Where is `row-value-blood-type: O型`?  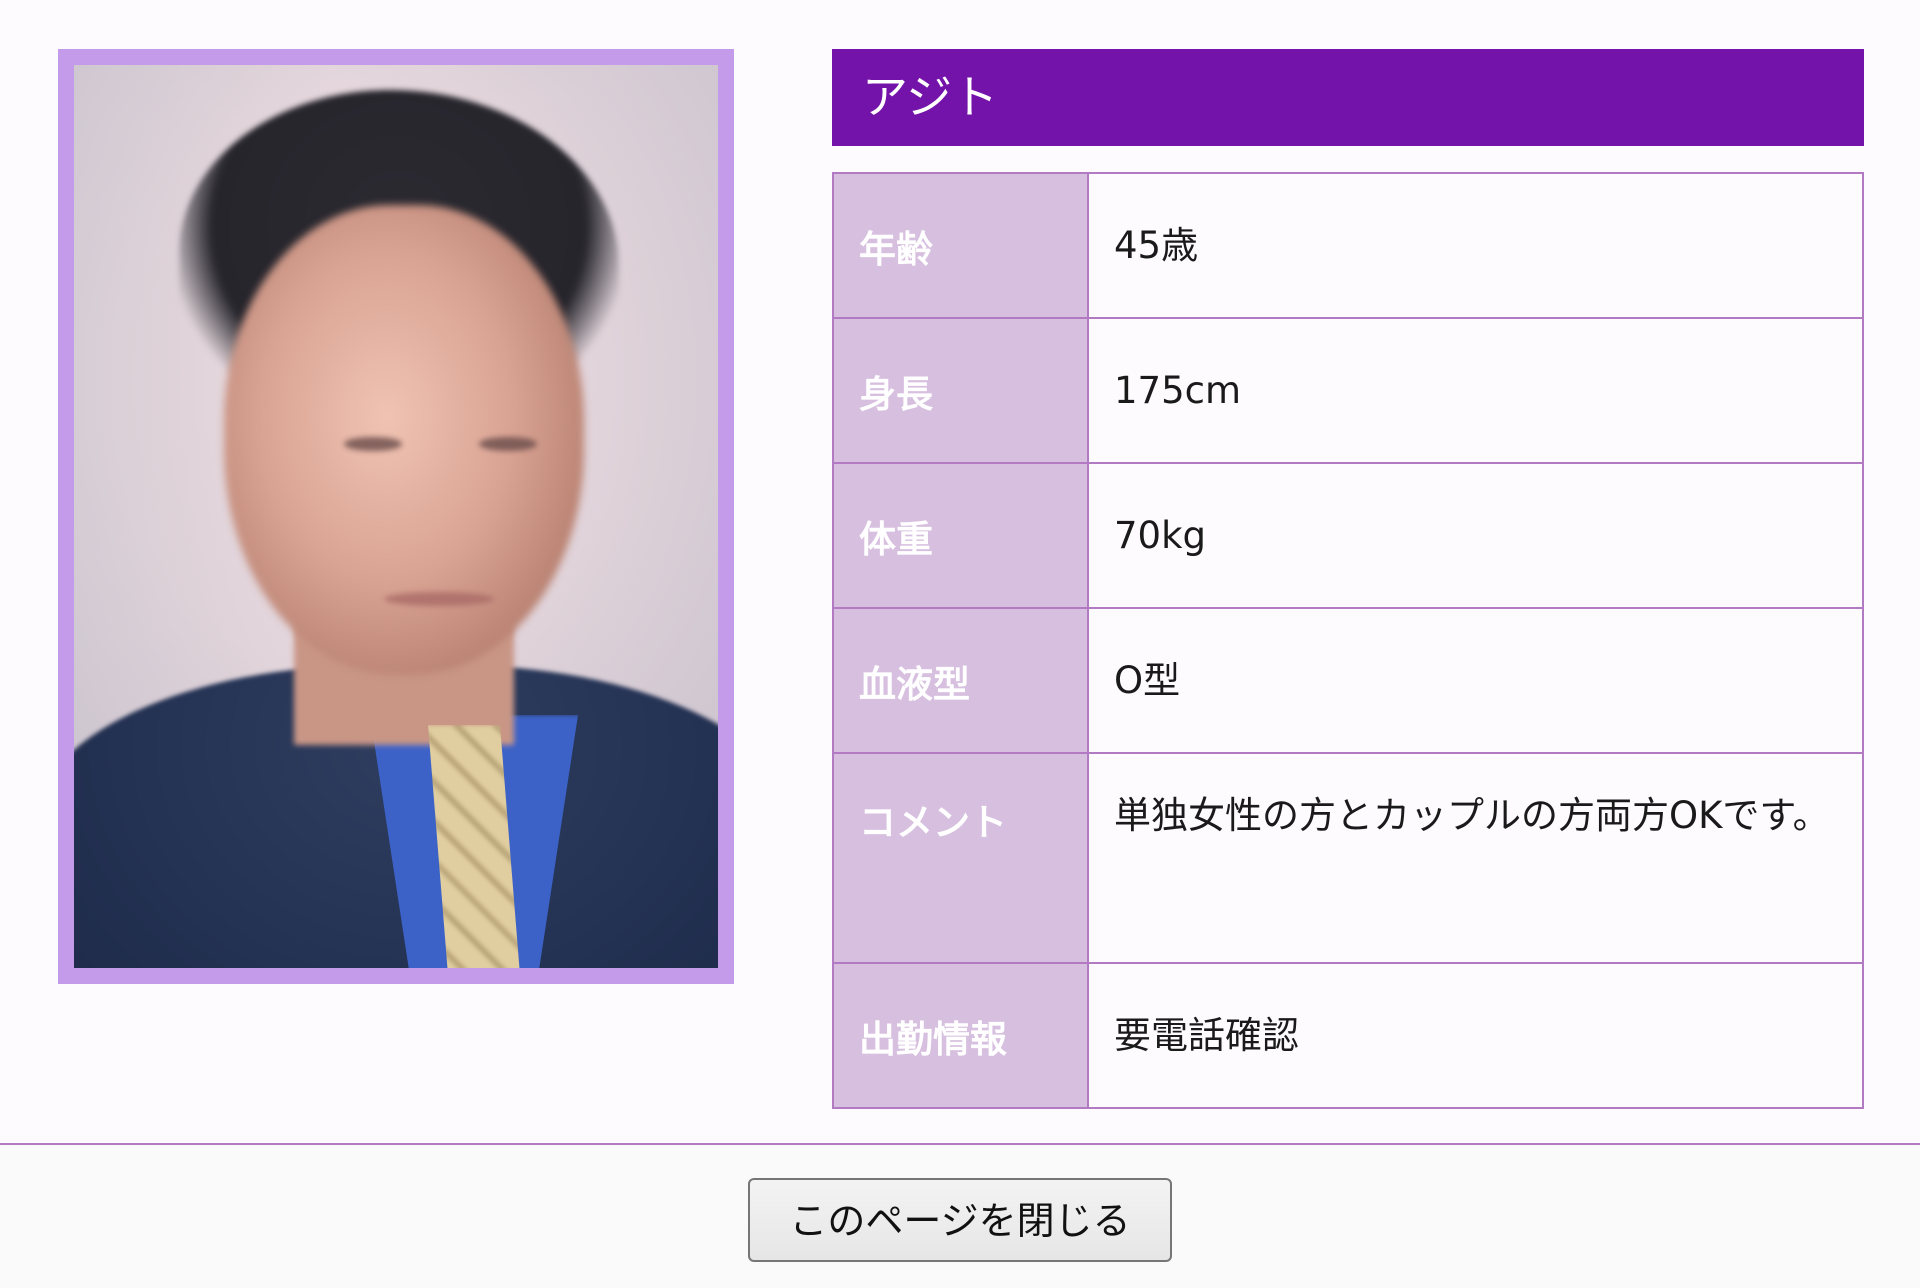
row-value-blood-type: O型 is located at coordinates (1475, 680).